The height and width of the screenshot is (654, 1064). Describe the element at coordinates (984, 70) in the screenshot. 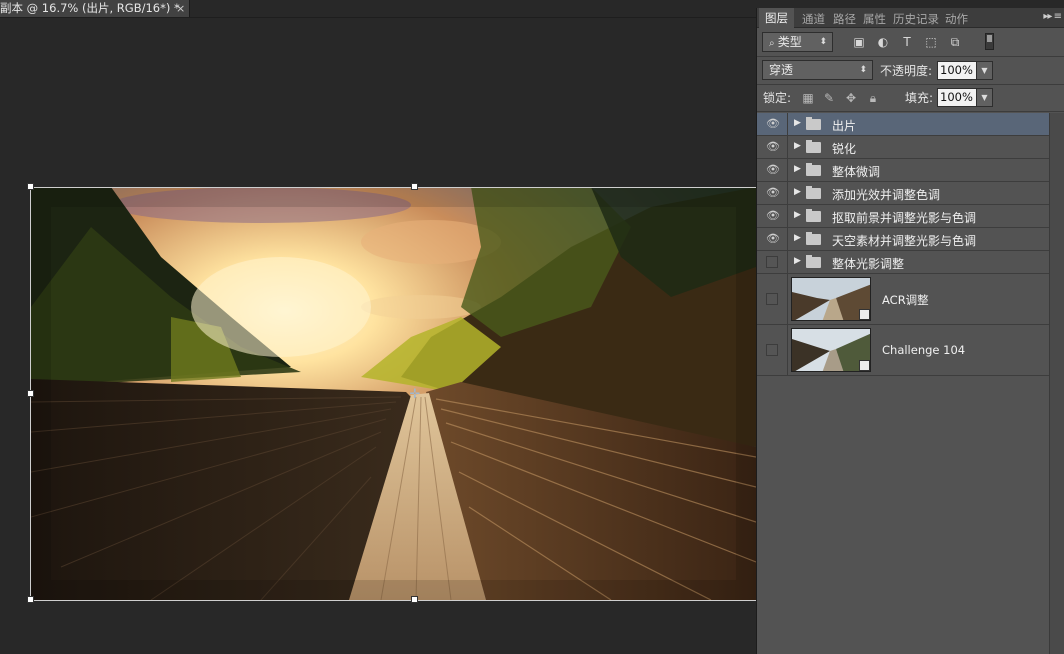

I see `opacity-slider-button: ▼` at that location.